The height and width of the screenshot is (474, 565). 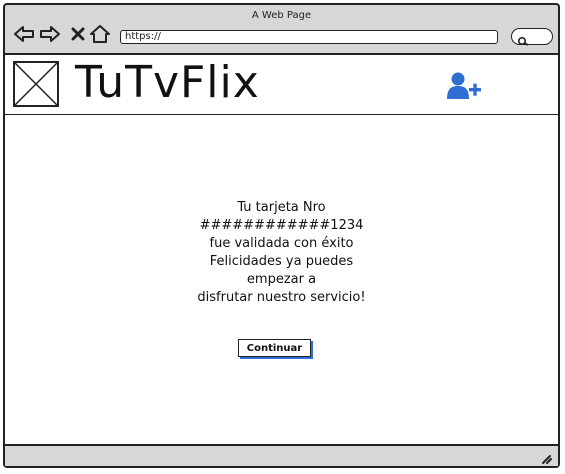 I want to click on address-bar: https://, so click(x=309, y=37).